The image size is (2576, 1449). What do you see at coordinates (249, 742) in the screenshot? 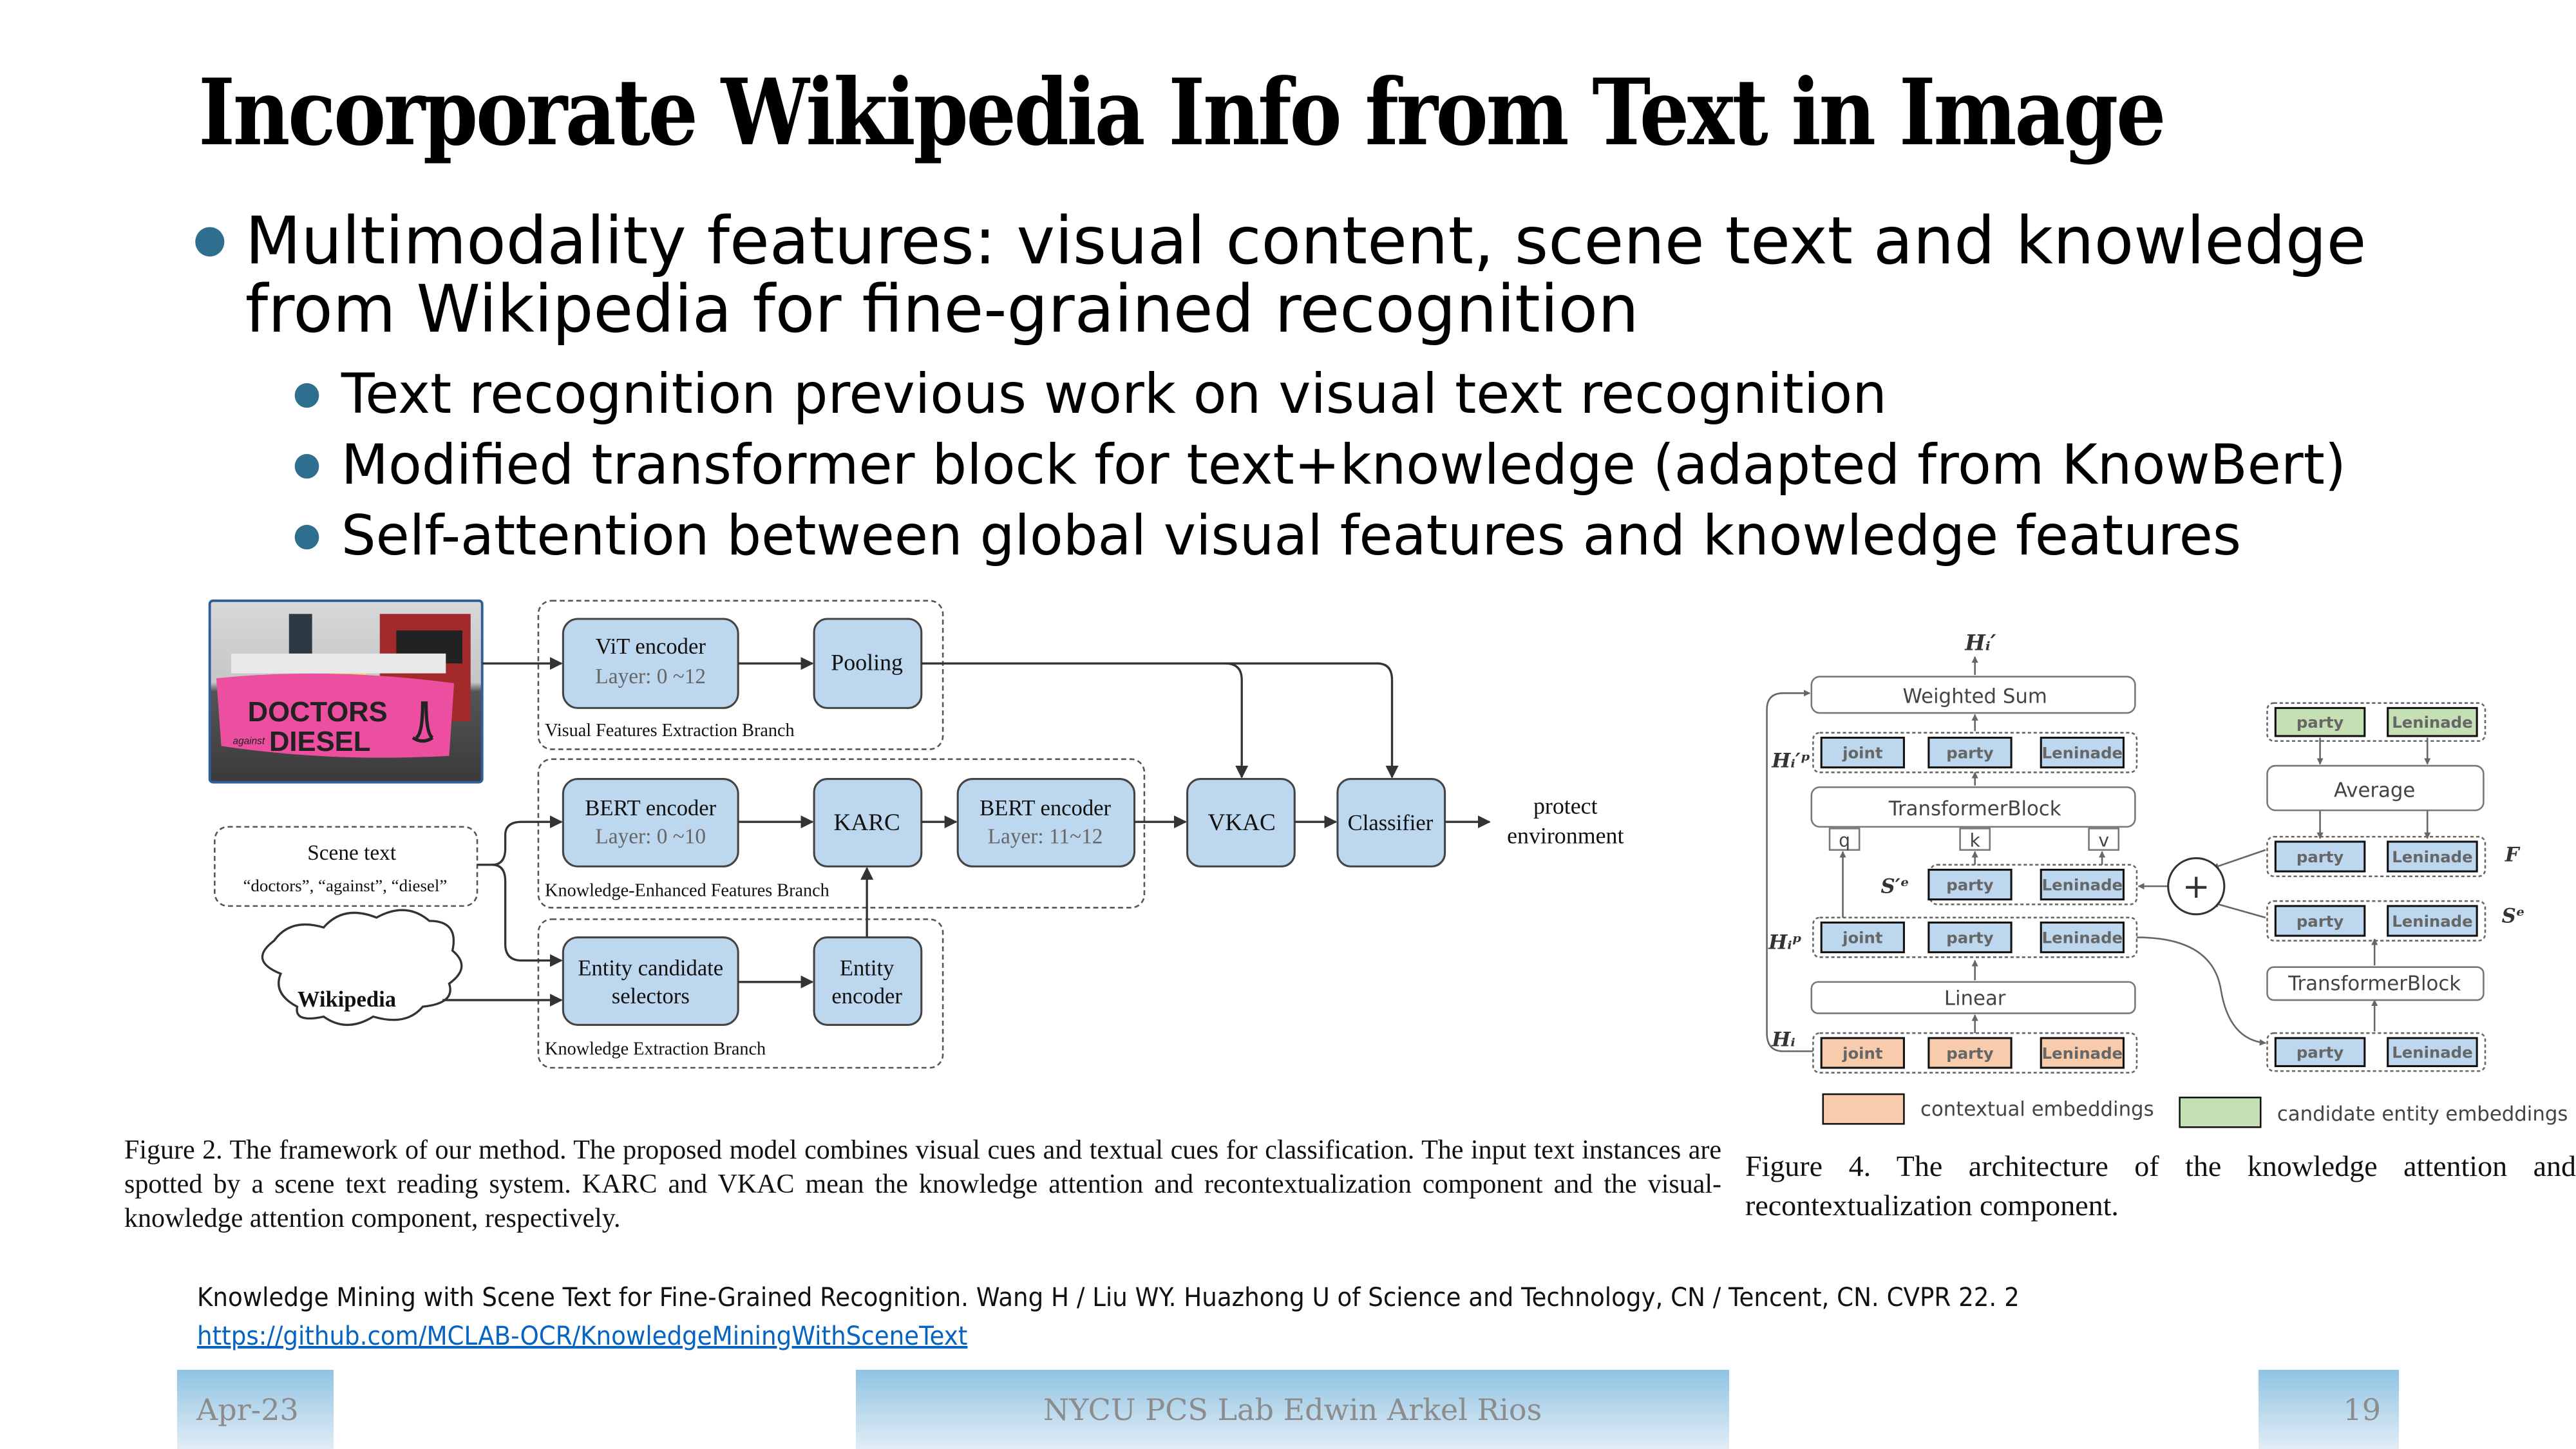
I see `banner-text-against: against` at bounding box center [249, 742].